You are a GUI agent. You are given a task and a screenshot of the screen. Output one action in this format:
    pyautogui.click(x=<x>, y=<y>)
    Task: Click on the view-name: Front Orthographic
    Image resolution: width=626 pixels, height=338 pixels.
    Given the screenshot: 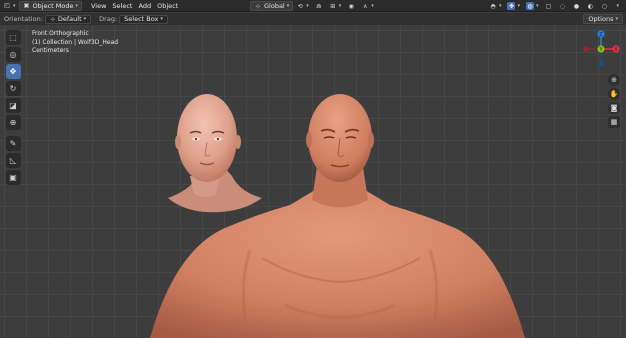 What is the action you would take?
    pyautogui.click(x=60, y=33)
    